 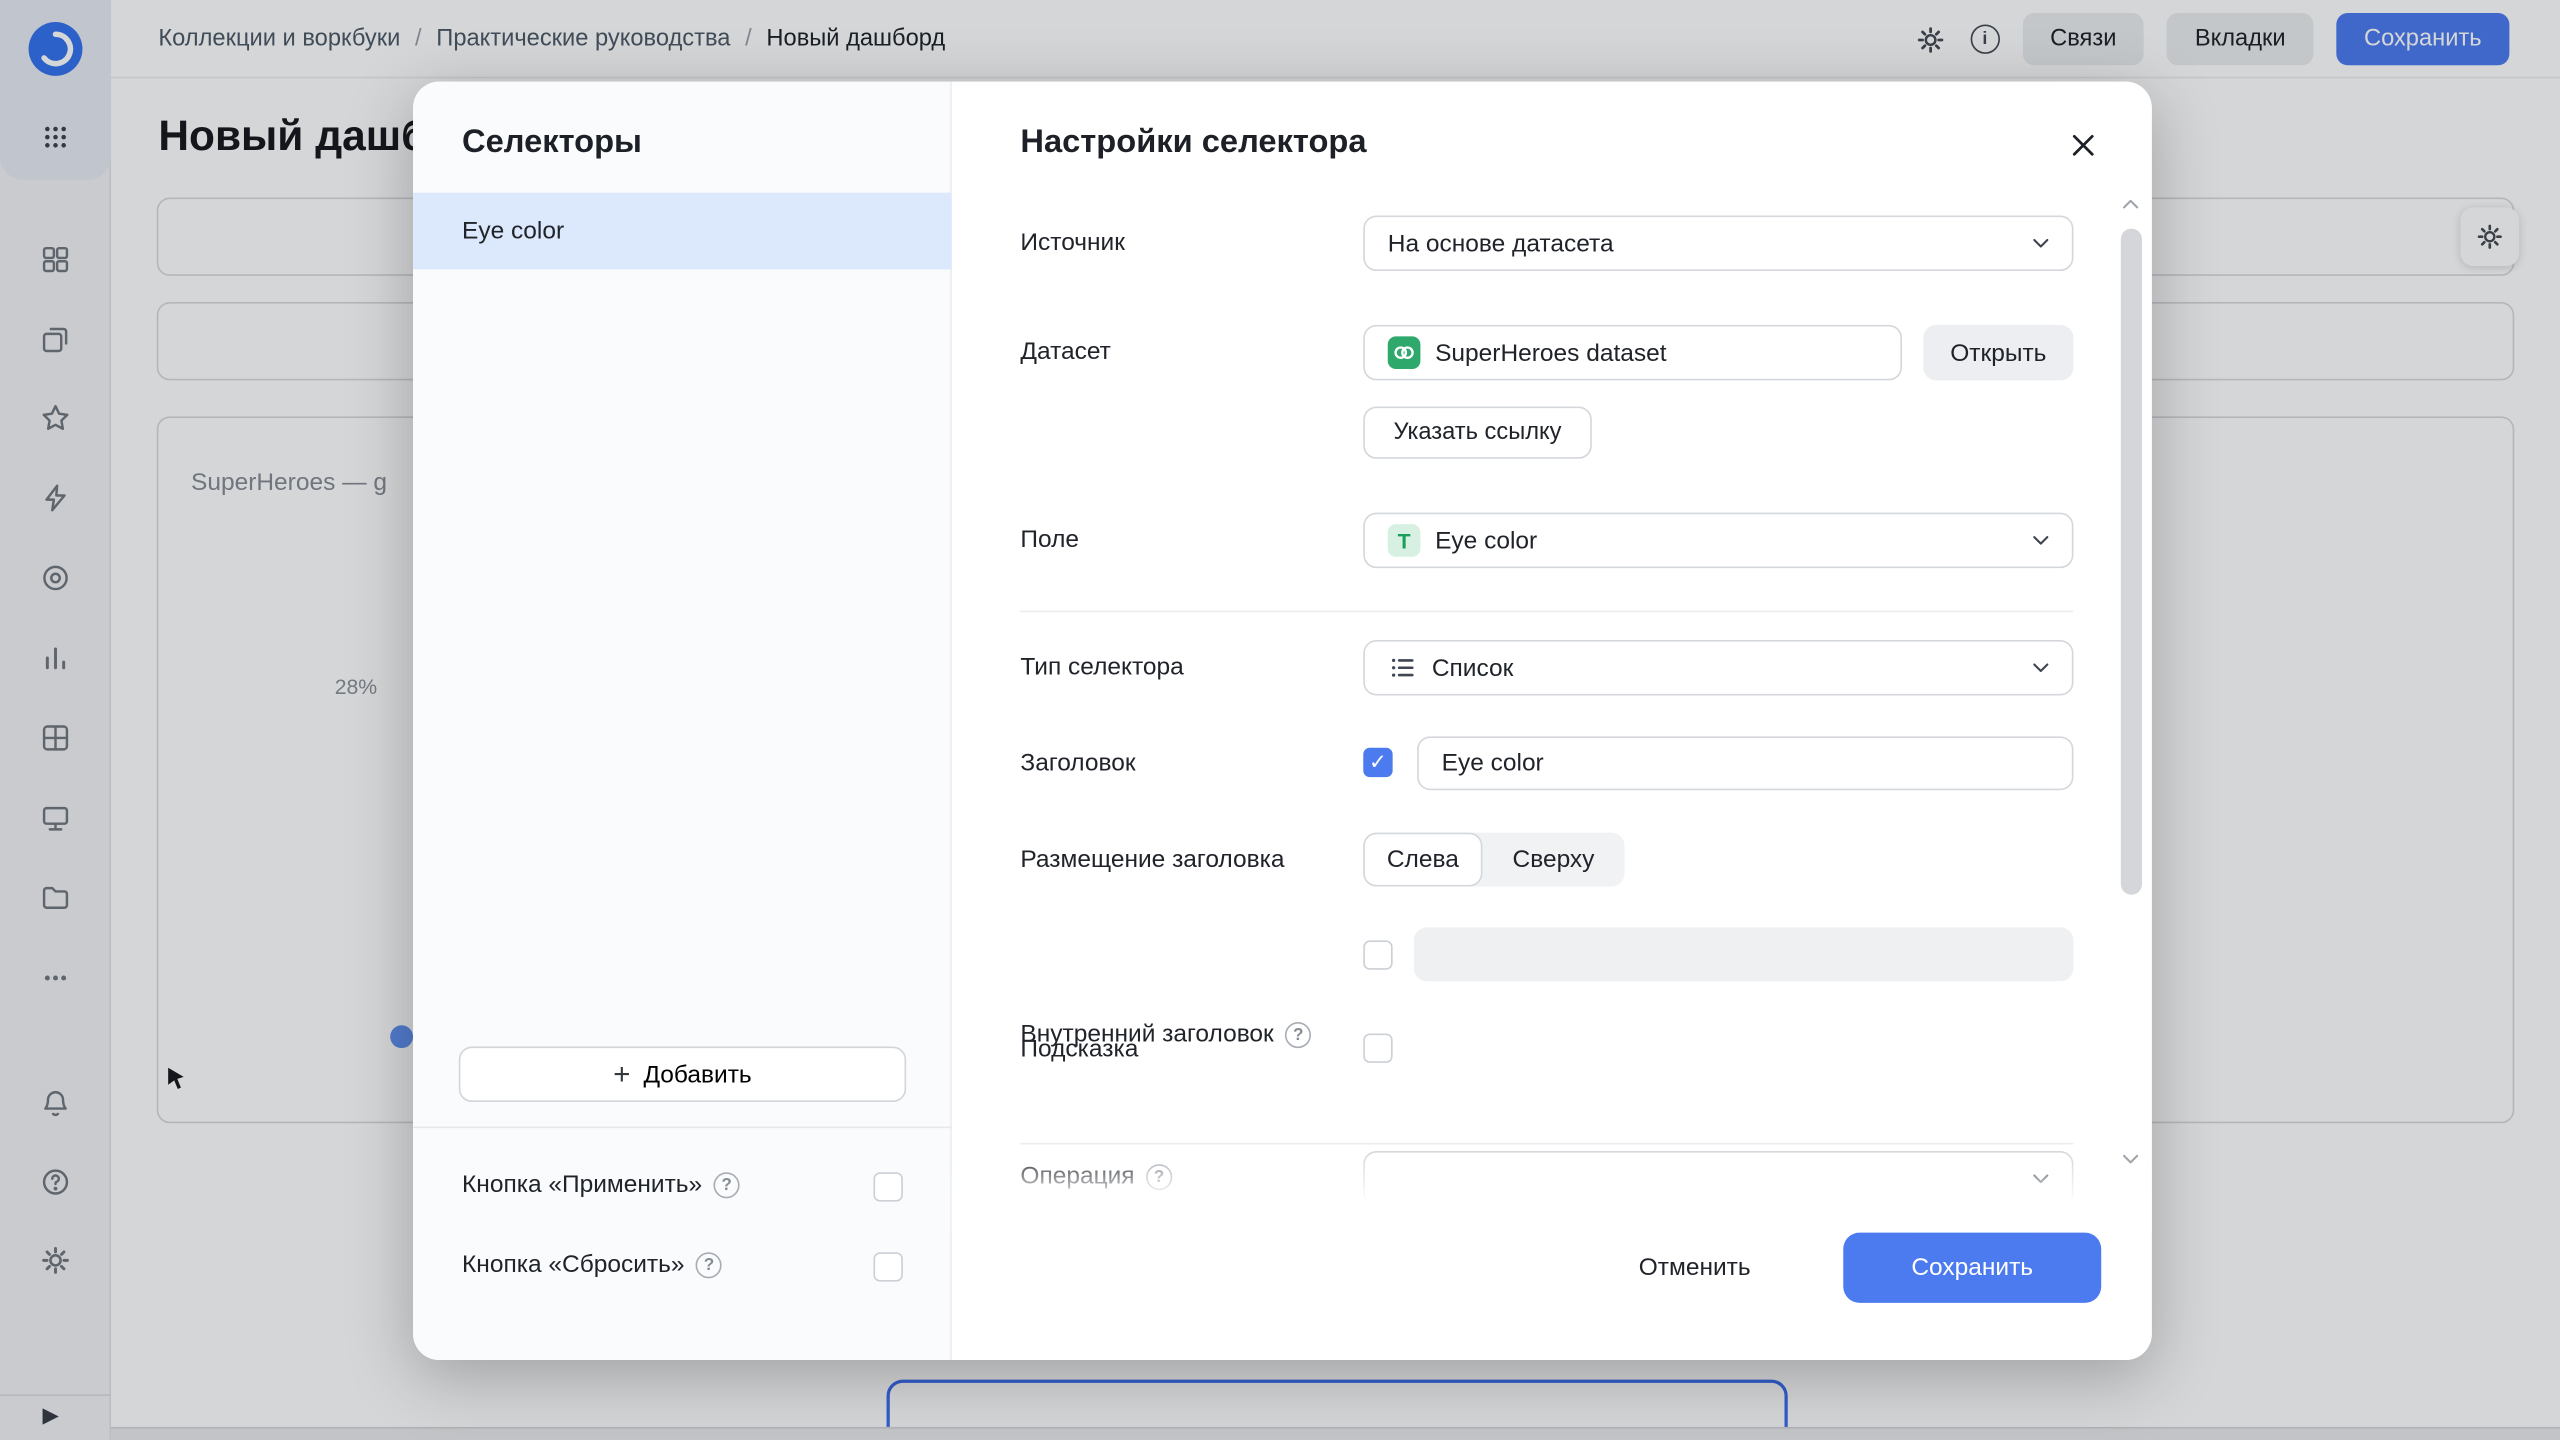 What do you see at coordinates (1972, 1267) in the screenshot?
I see `save-button: Сохранить` at bounding box center [1972, 1267].